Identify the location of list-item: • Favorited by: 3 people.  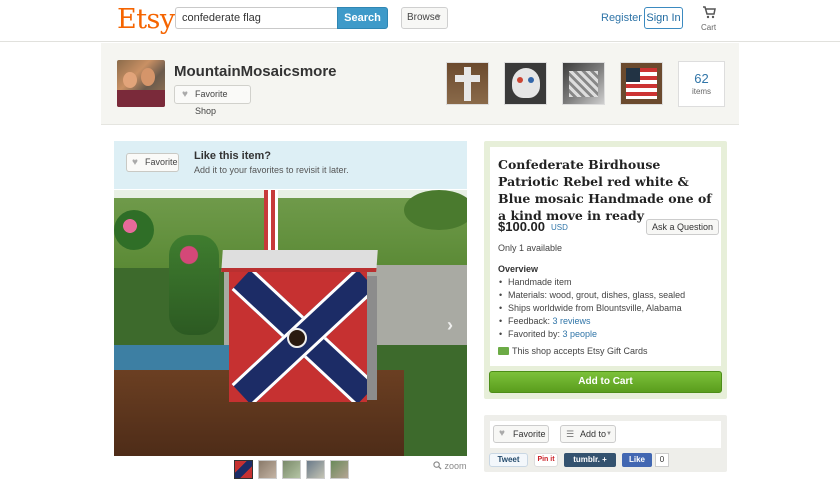
(548, 334).